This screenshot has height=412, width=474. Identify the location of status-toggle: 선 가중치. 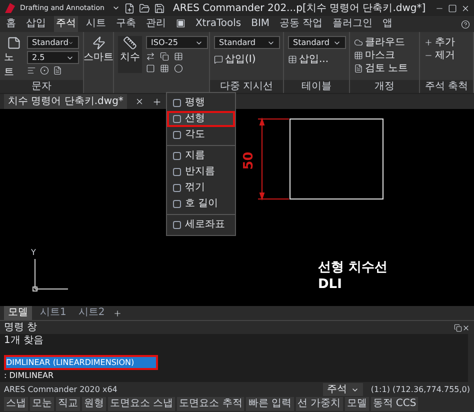
(319, 404).